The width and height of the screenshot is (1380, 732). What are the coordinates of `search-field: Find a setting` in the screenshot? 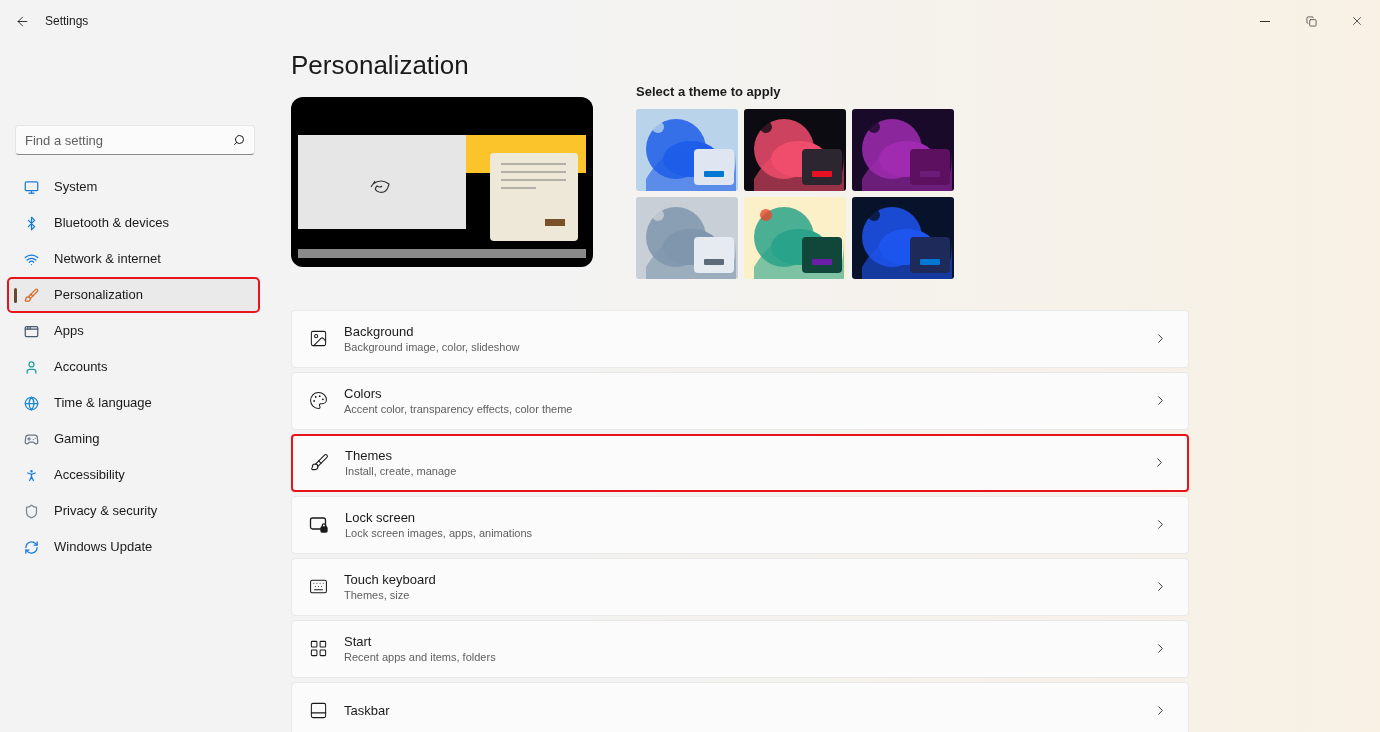 It's located at (135, 140).